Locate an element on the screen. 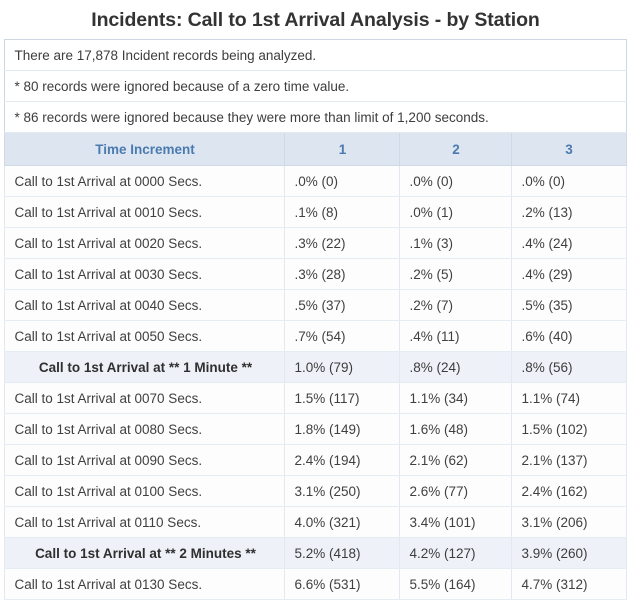 This screenshot has width=631, height=603. cell-value: 2.6% (77) is located at coordinates (456, 491).